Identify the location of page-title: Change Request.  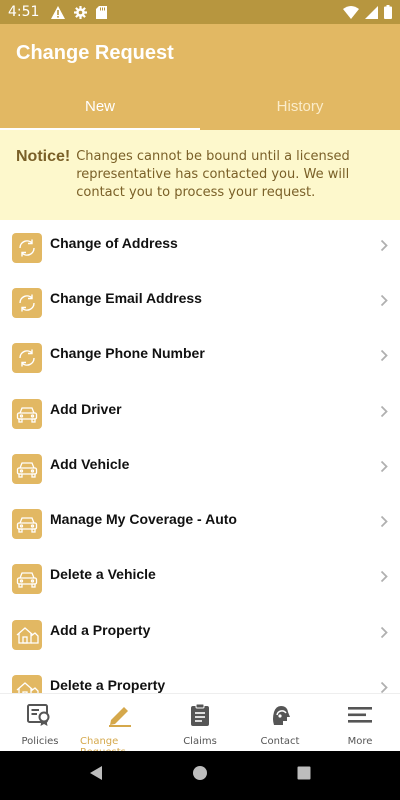
(95, 53).